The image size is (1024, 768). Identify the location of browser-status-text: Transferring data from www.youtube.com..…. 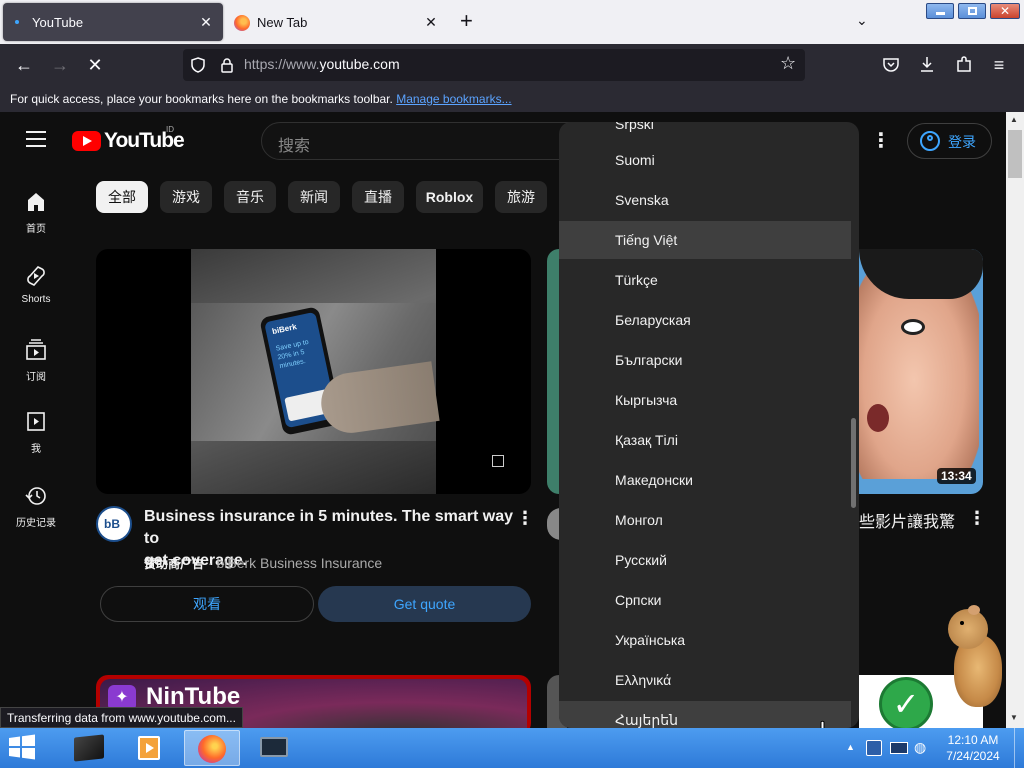
(121, 717).